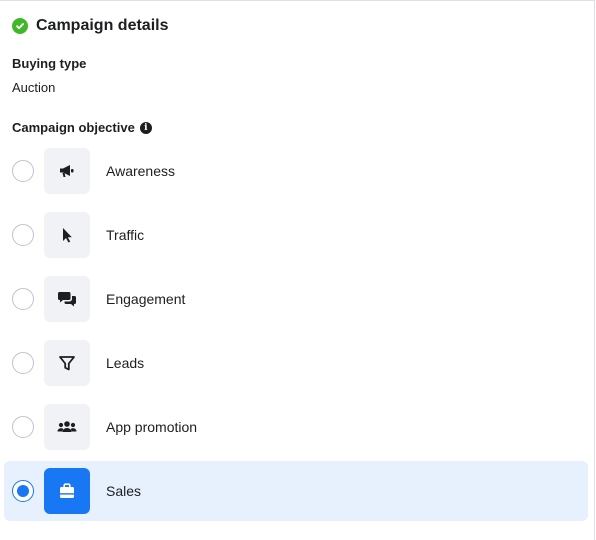 Image resolution: width=596 pixels, height=540 pixels. I want to click on campaign-details-header: Campaign details, so click(90, 26).